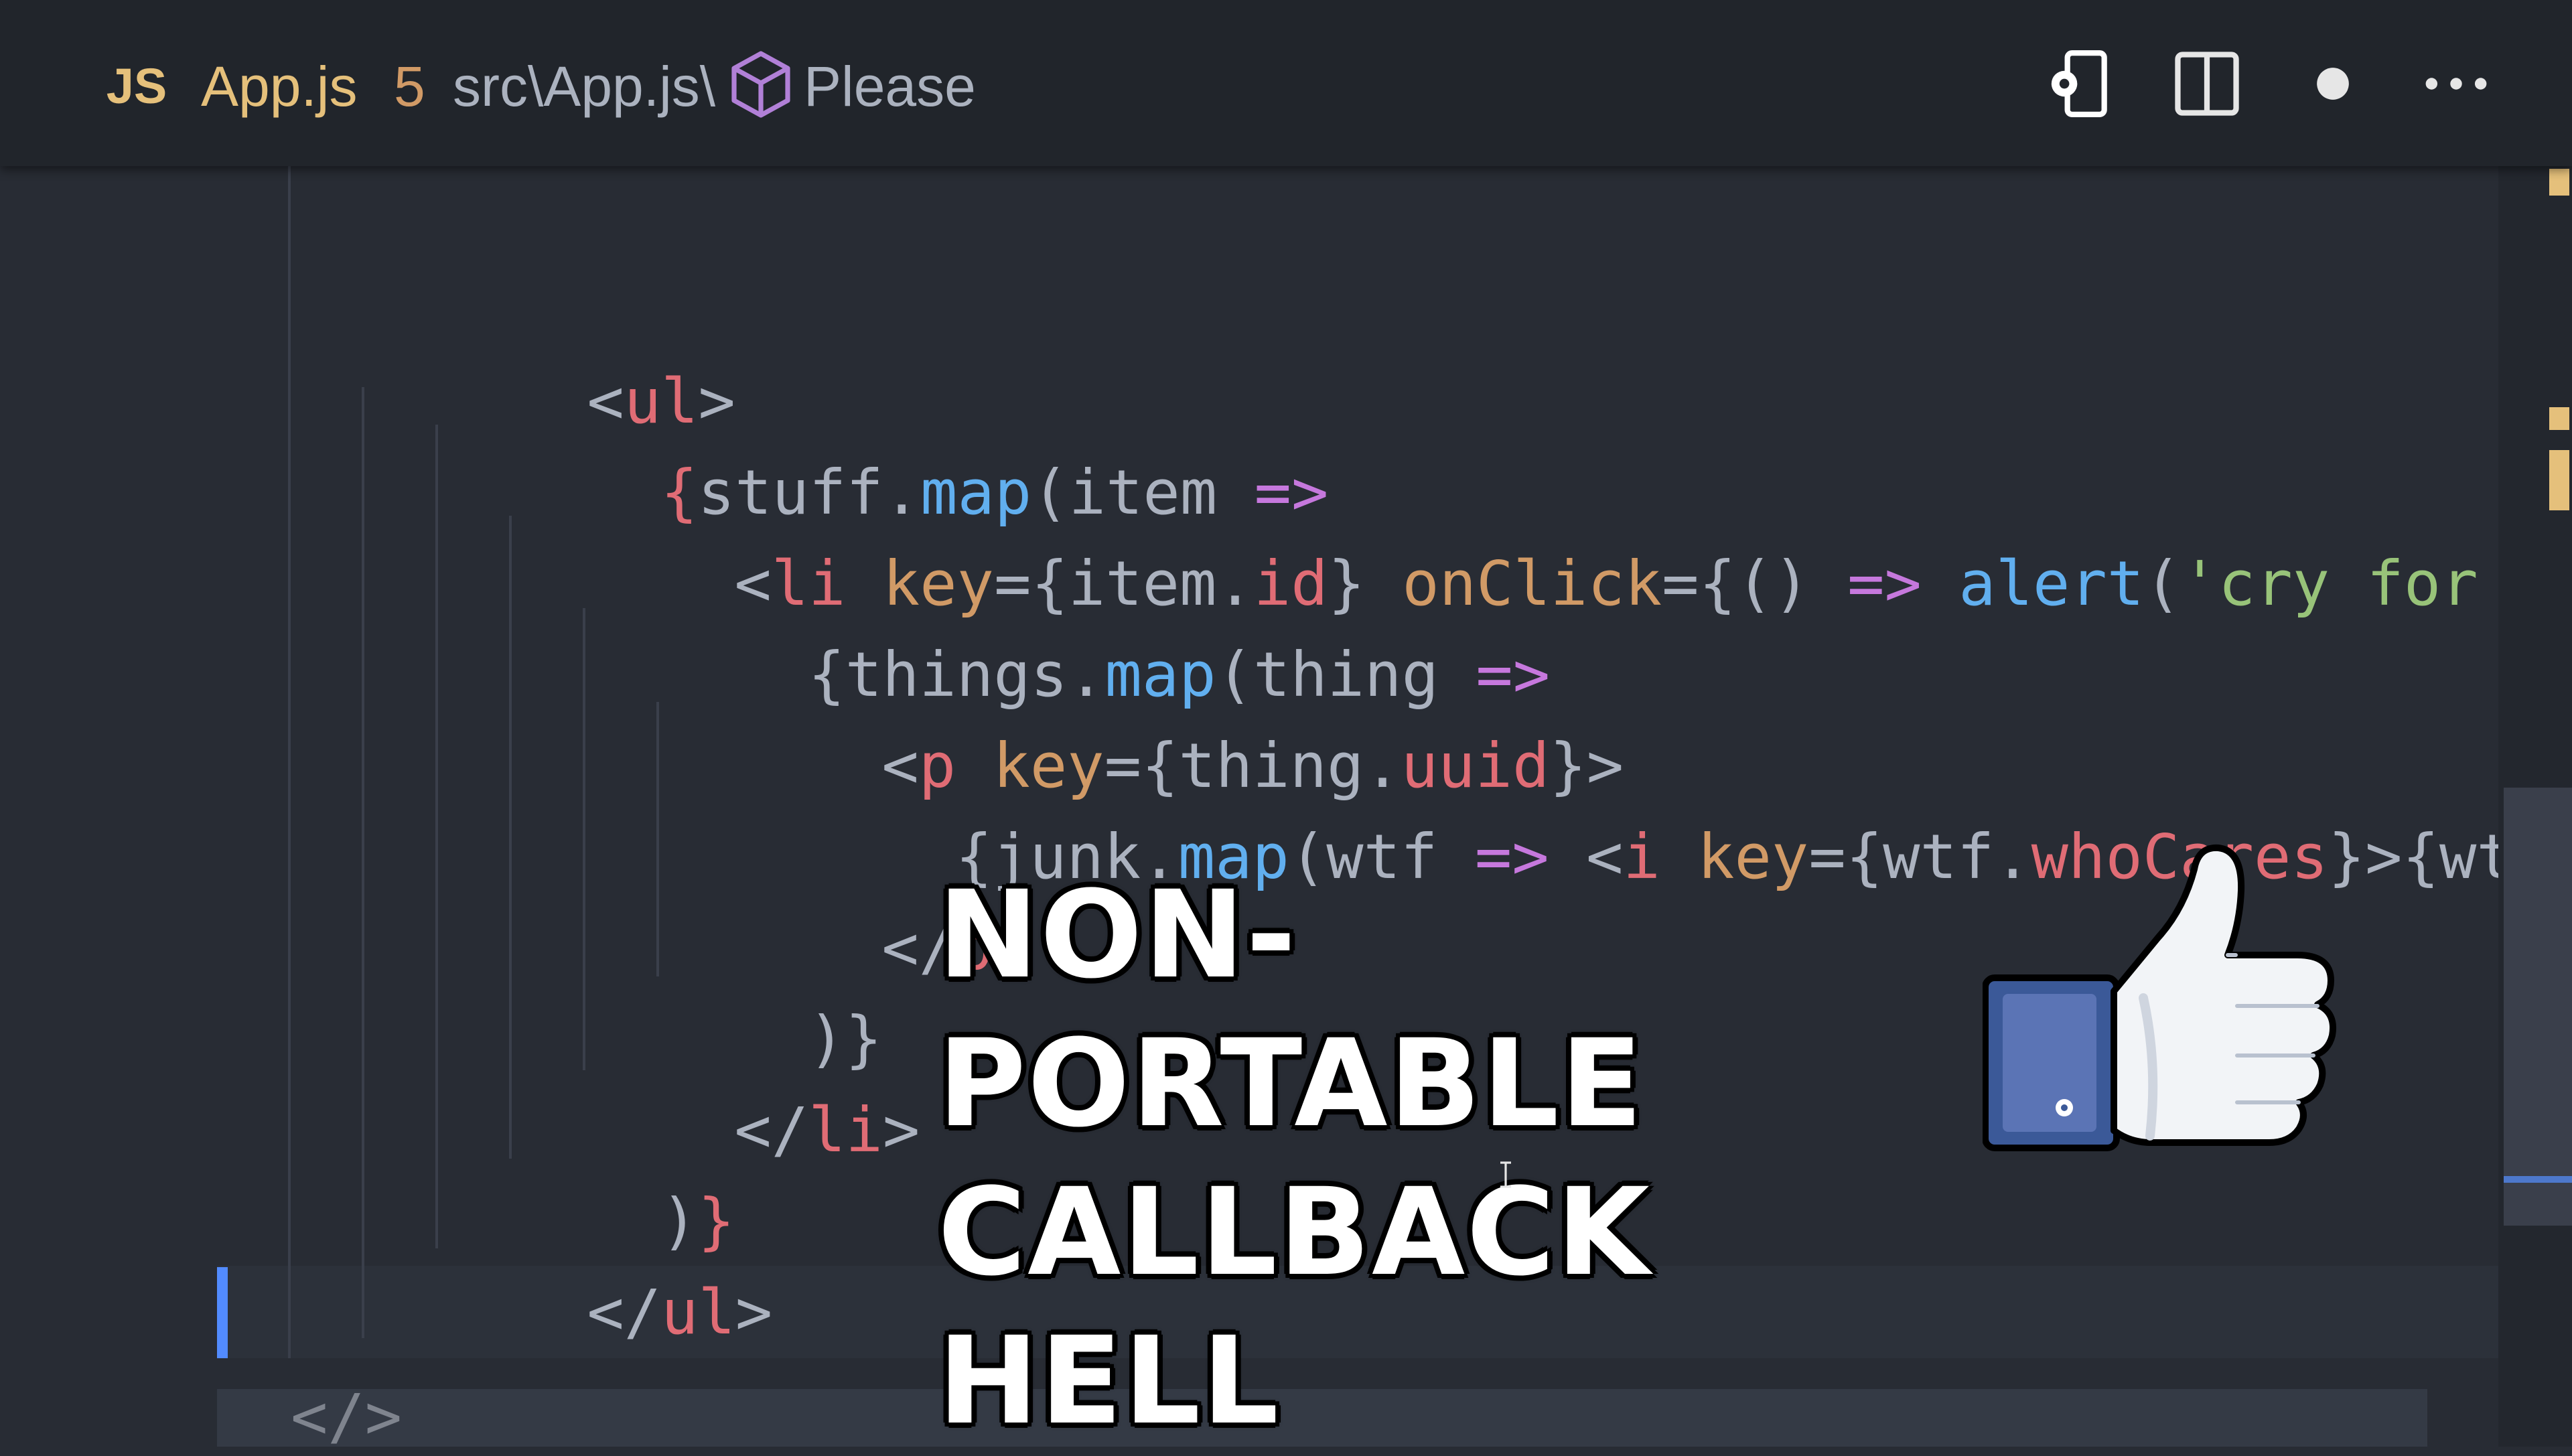  I want to click on code-line: <p key={thing.uuid}>, so click(1252, 766).